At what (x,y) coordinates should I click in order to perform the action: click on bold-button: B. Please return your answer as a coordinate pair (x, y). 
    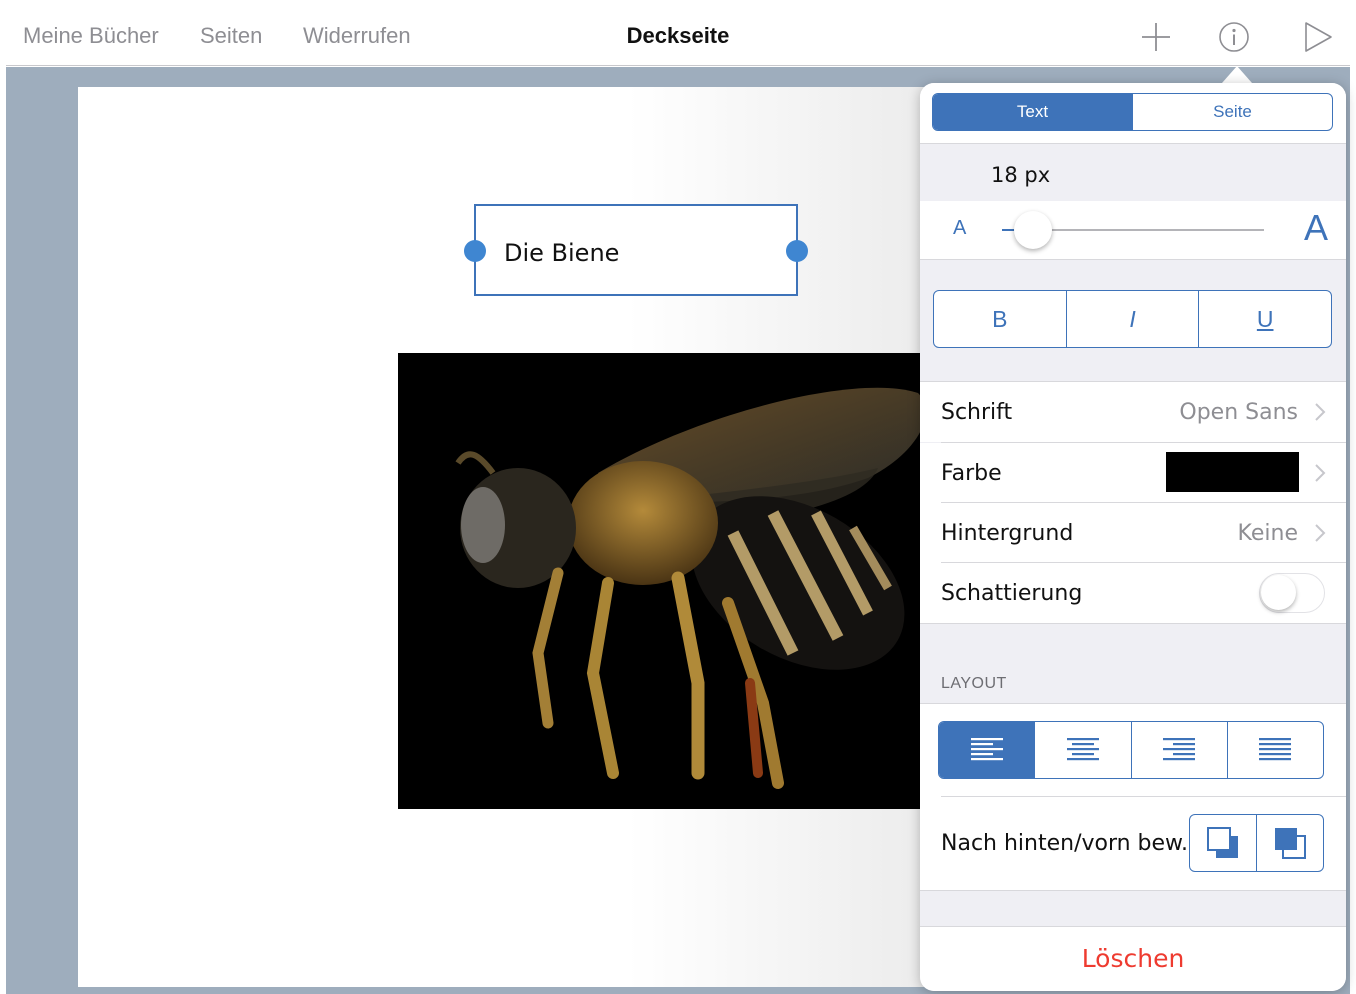
    Looking at the image, I should click on (1000, 319).